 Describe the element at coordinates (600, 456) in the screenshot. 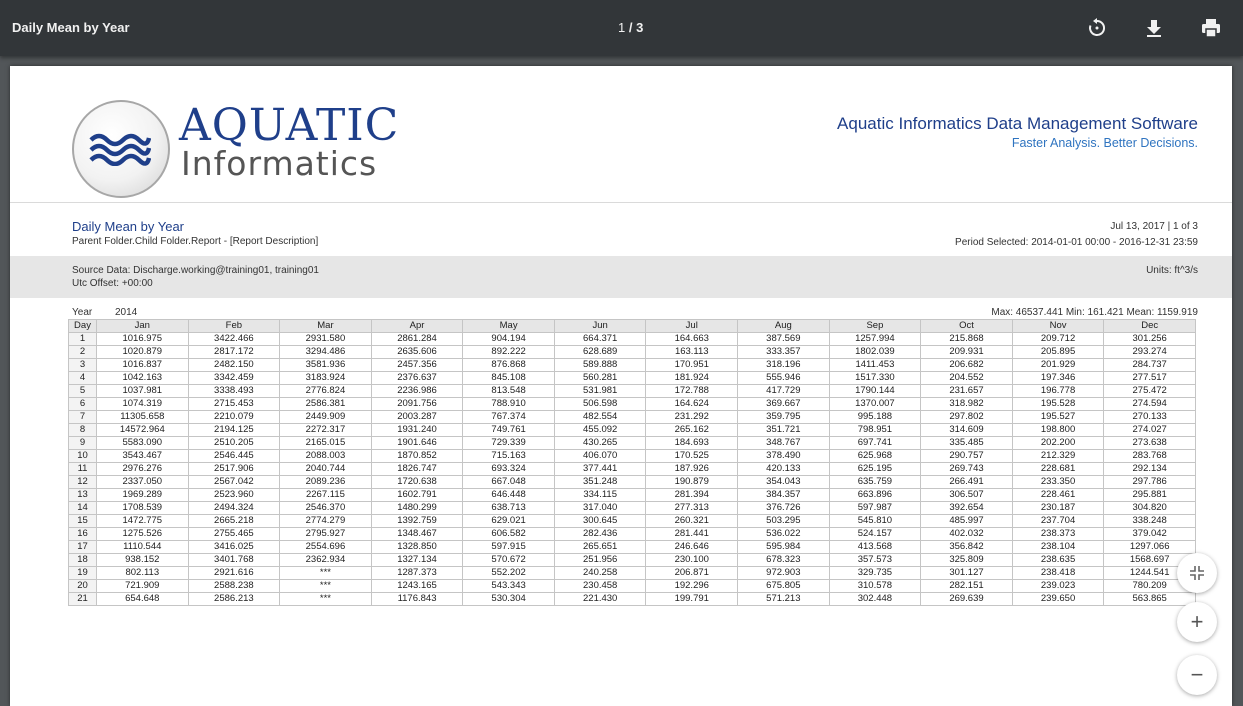

I see `value-cell: 406.070` at that location.